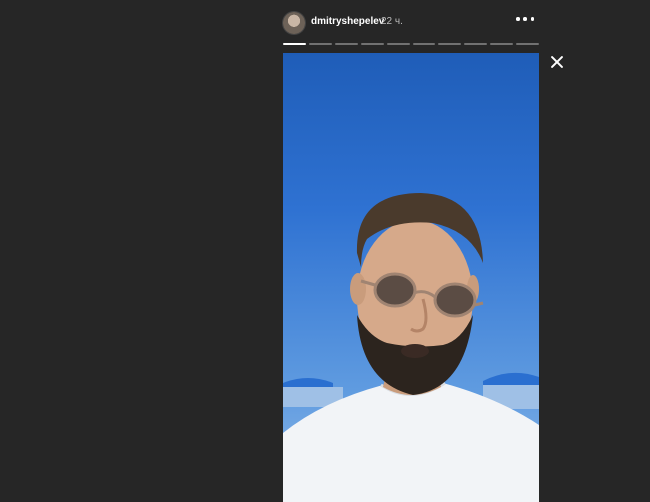 The height and width of the screenshot is (502, 650). What do you see at coordinates (347, 21) in the screenshot?
I see `story-username: dmitryshepelev` at bounding box center [347, 21].